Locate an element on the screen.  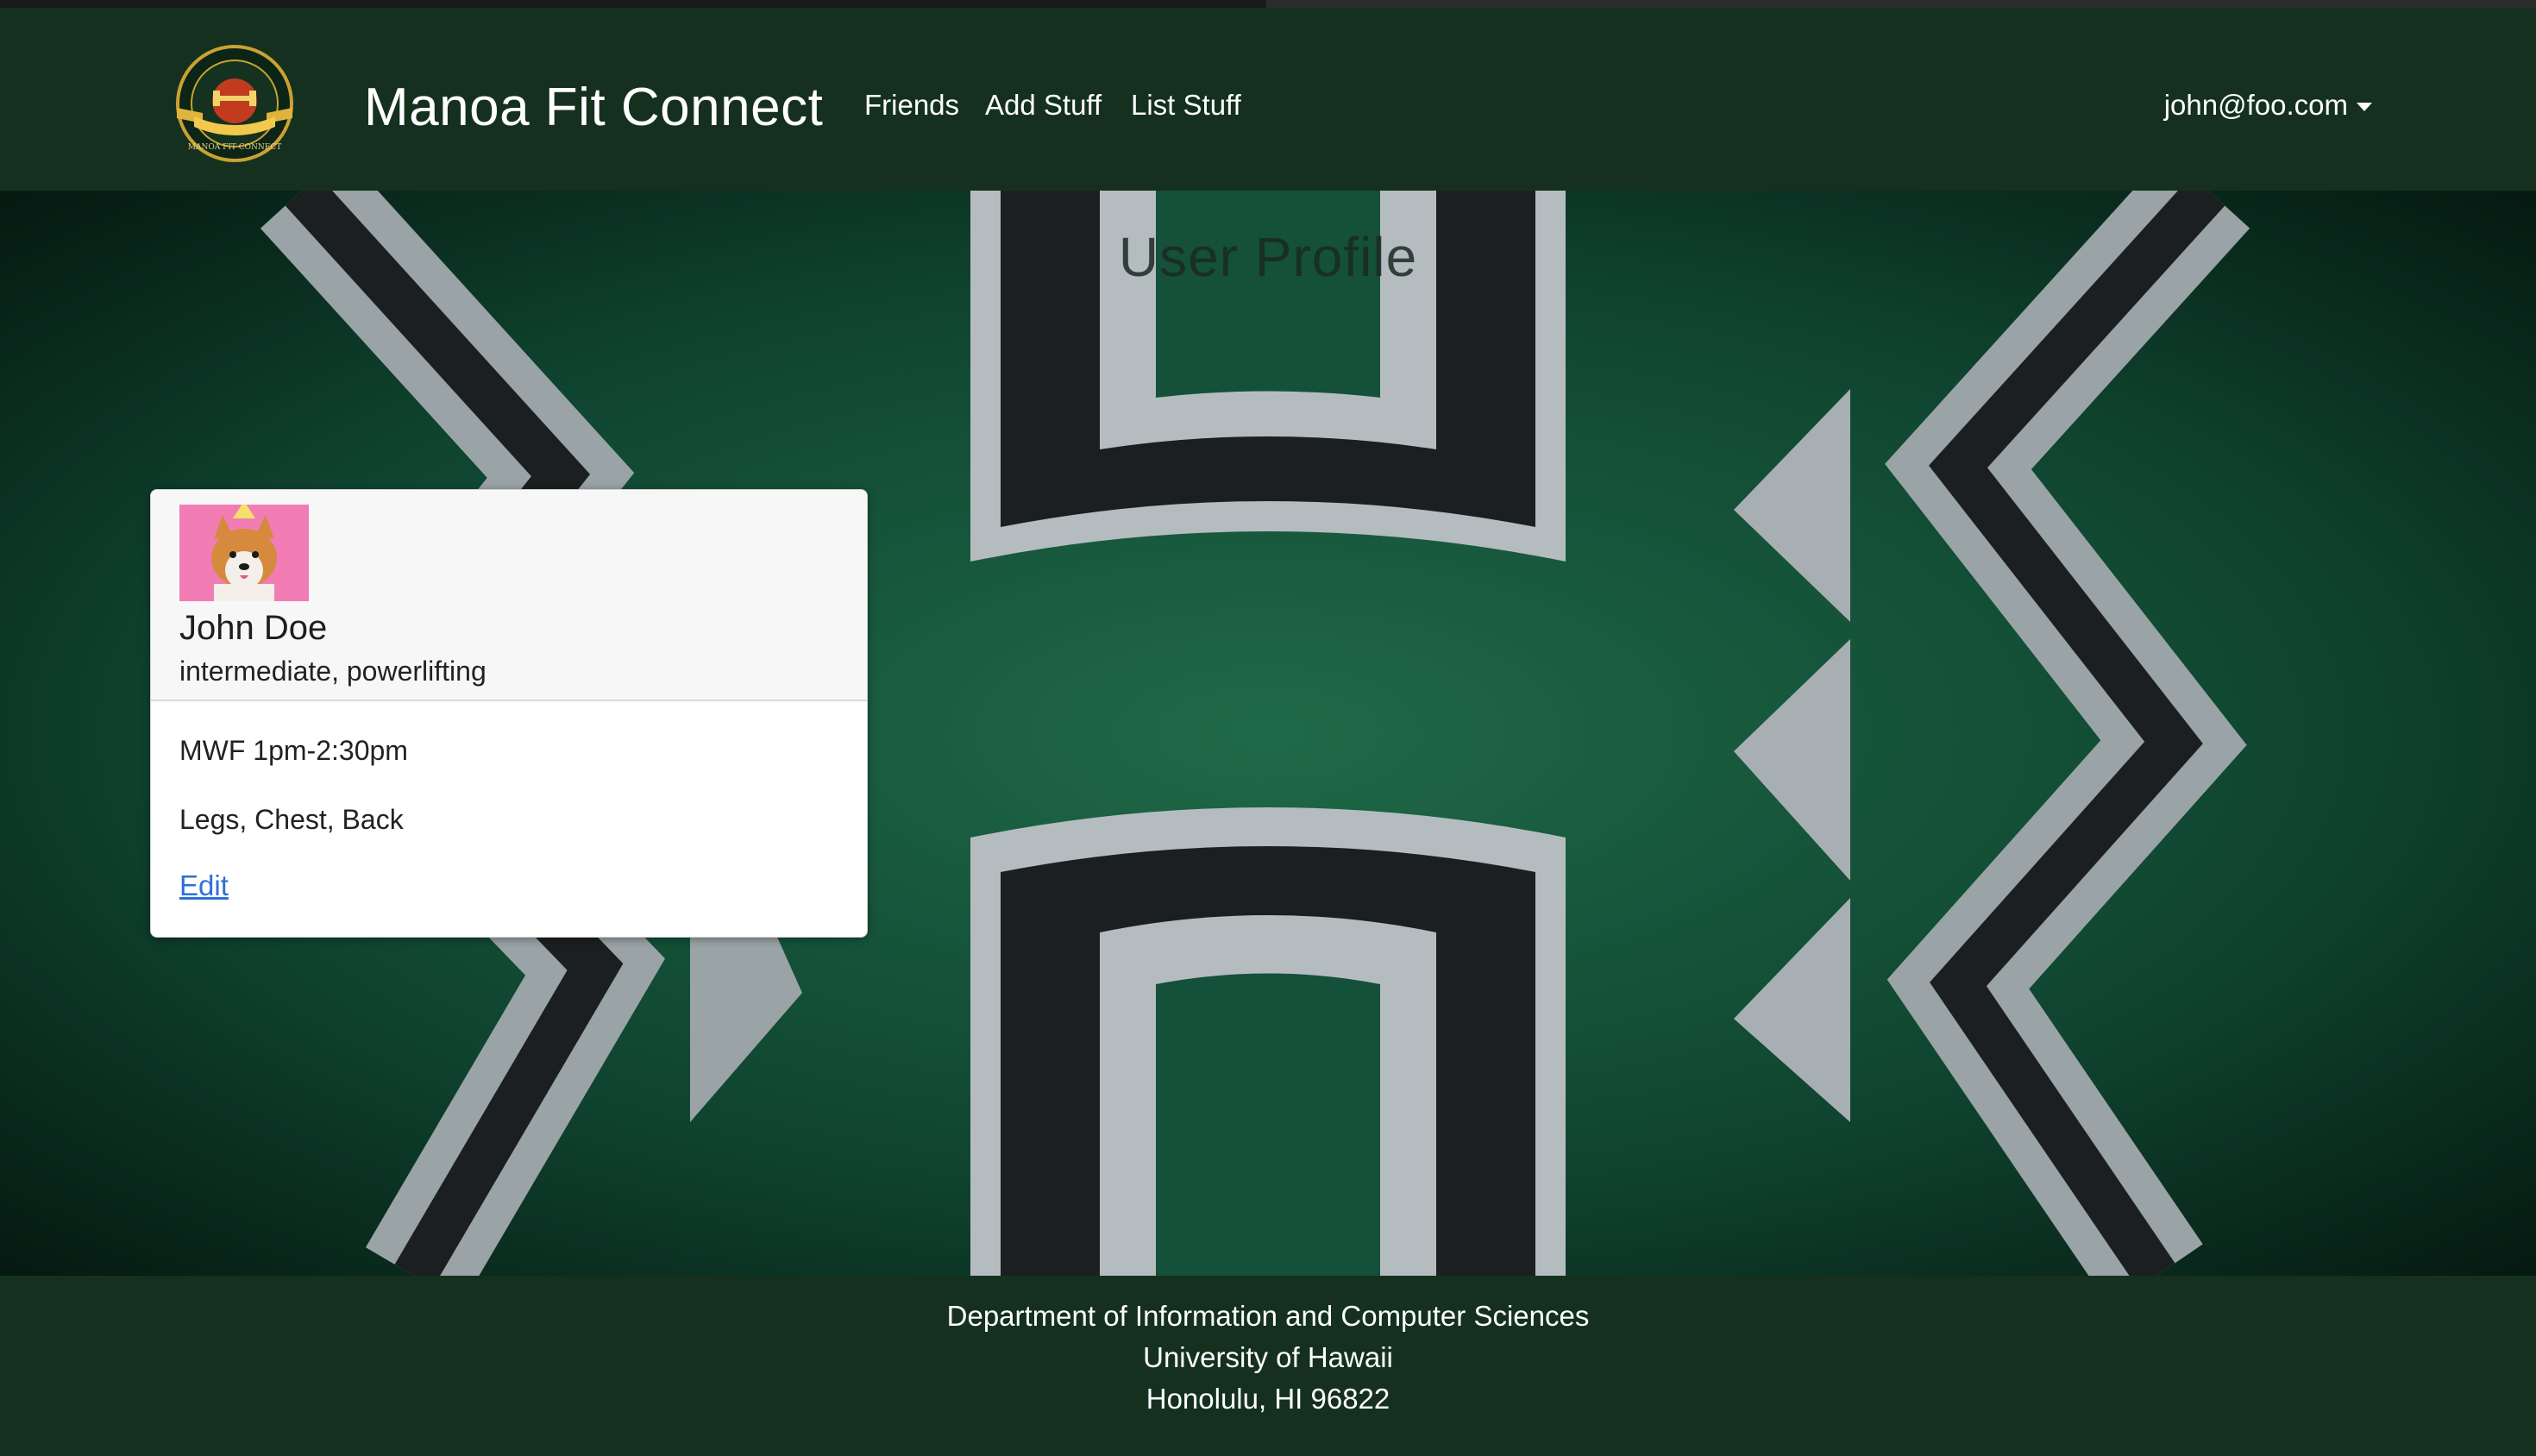
user-dropdown: john@foo.com is located at coordinates (2268, 106).